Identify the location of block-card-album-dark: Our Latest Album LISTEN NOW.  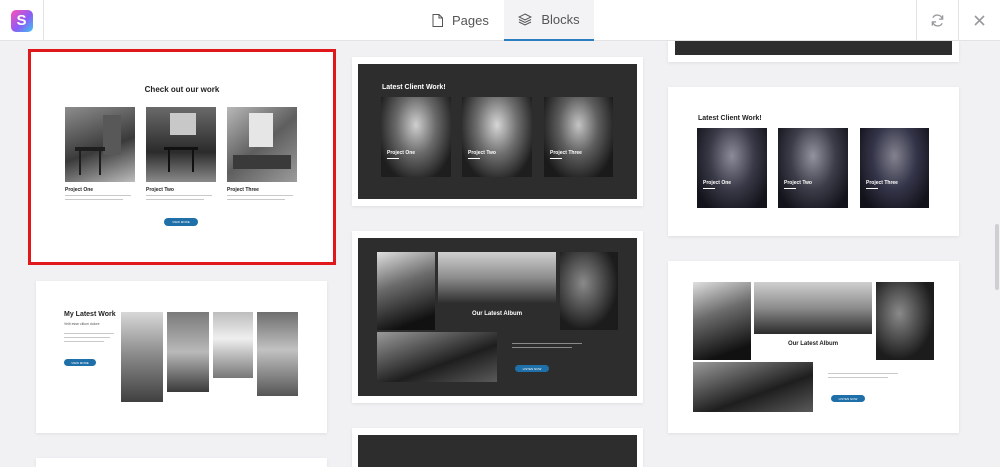
(497, 317).